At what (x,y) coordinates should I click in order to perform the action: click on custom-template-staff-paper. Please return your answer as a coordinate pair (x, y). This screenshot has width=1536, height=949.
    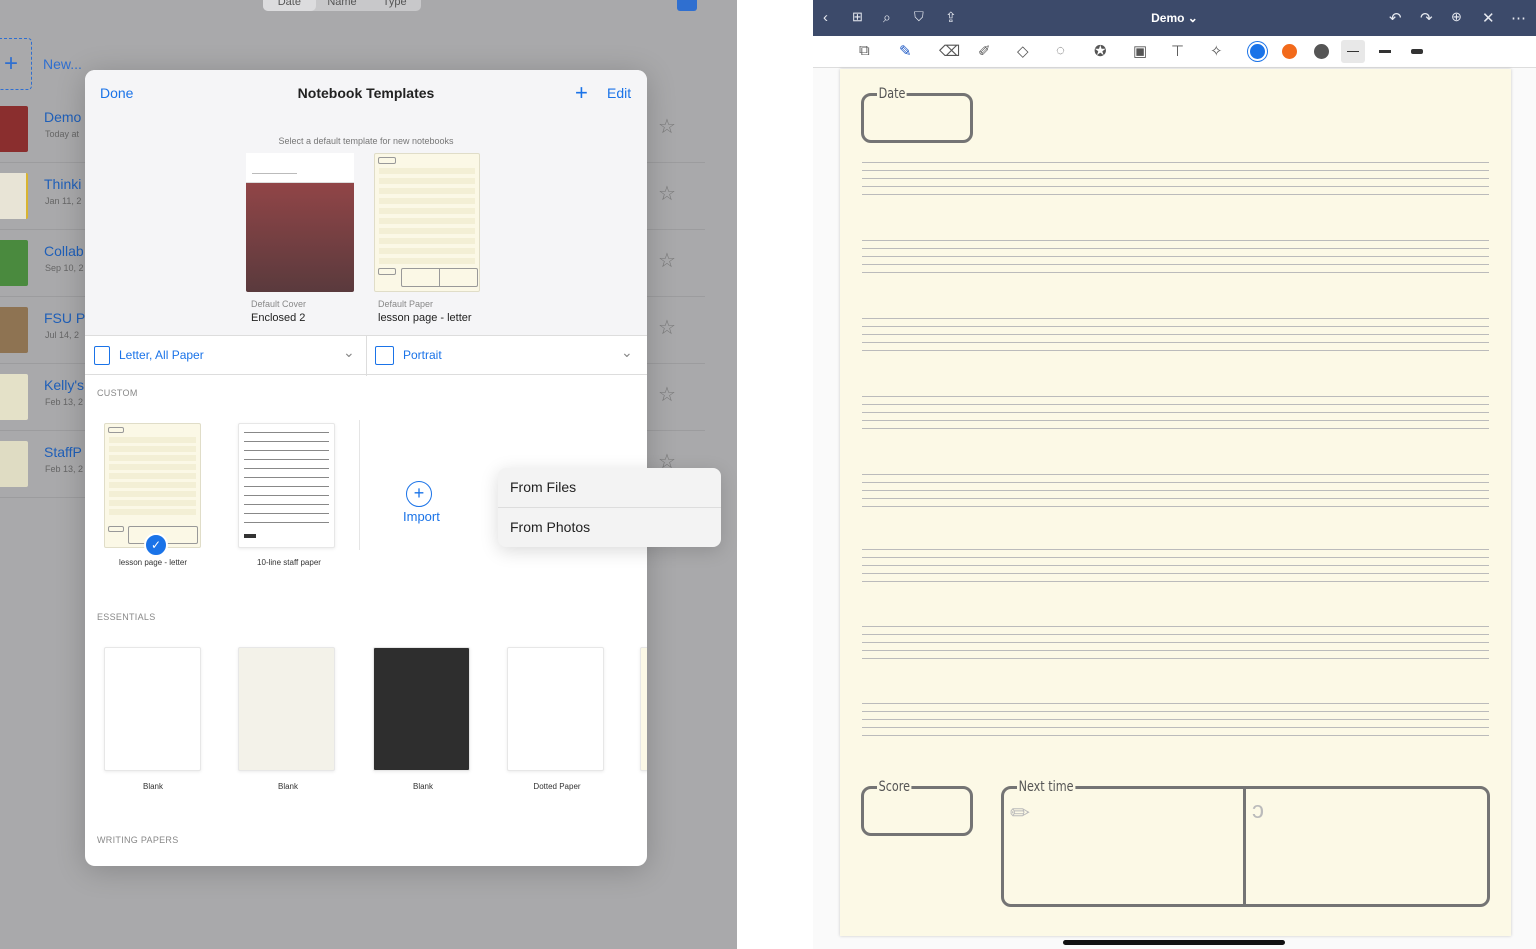
    Looking at the image, I should click on (286, 485).